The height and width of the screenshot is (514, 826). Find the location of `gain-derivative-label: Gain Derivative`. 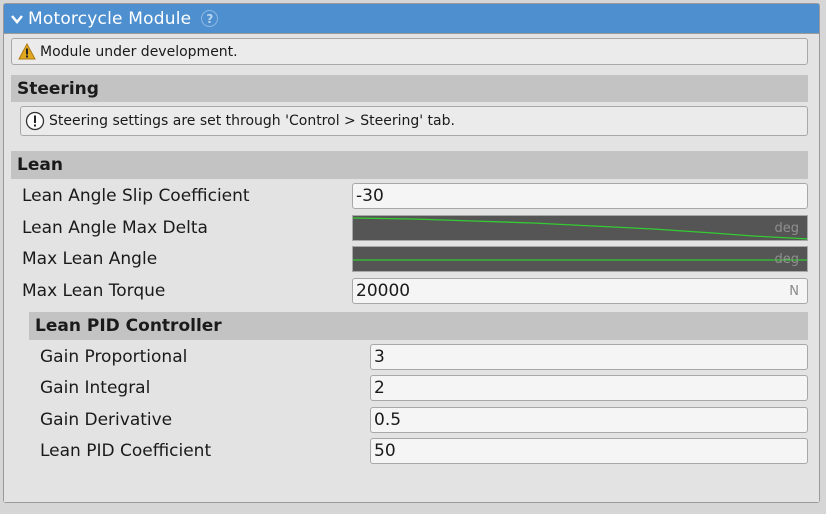

gain-derivative-label: Gain Derivative is located at coordinates (106, 420).